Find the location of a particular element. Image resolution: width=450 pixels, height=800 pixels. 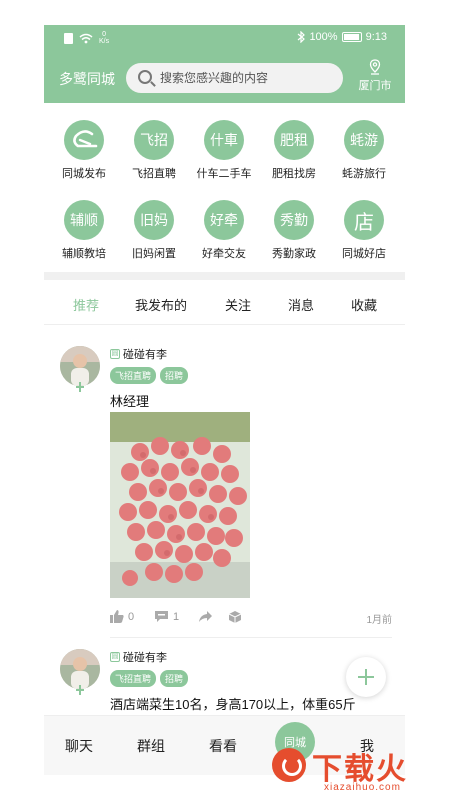

category-jobs: 飞招 飞招直聘 is located at coordinates (154, 150).